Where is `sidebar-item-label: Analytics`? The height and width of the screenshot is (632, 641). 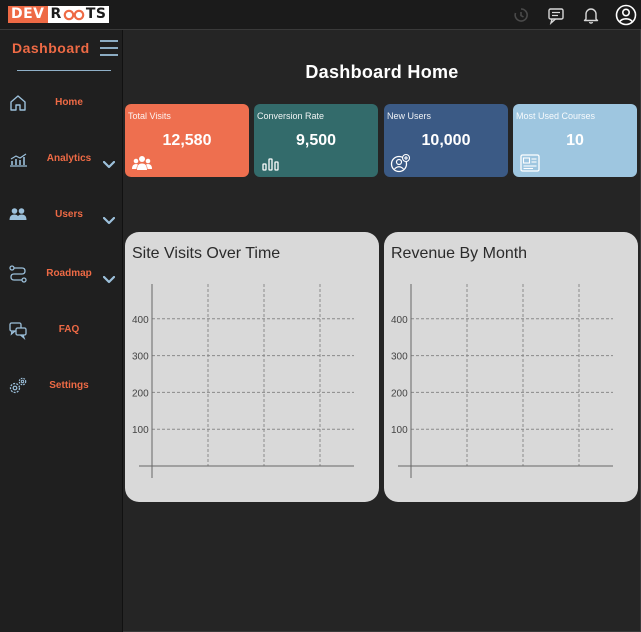
sidebar-item-label: Analytics is located at coordinates (69, 158).